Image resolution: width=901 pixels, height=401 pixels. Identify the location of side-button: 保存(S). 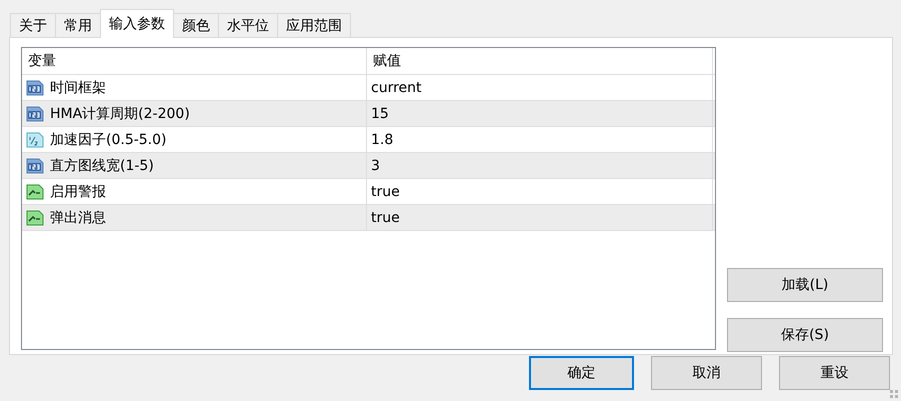
(805, 335).